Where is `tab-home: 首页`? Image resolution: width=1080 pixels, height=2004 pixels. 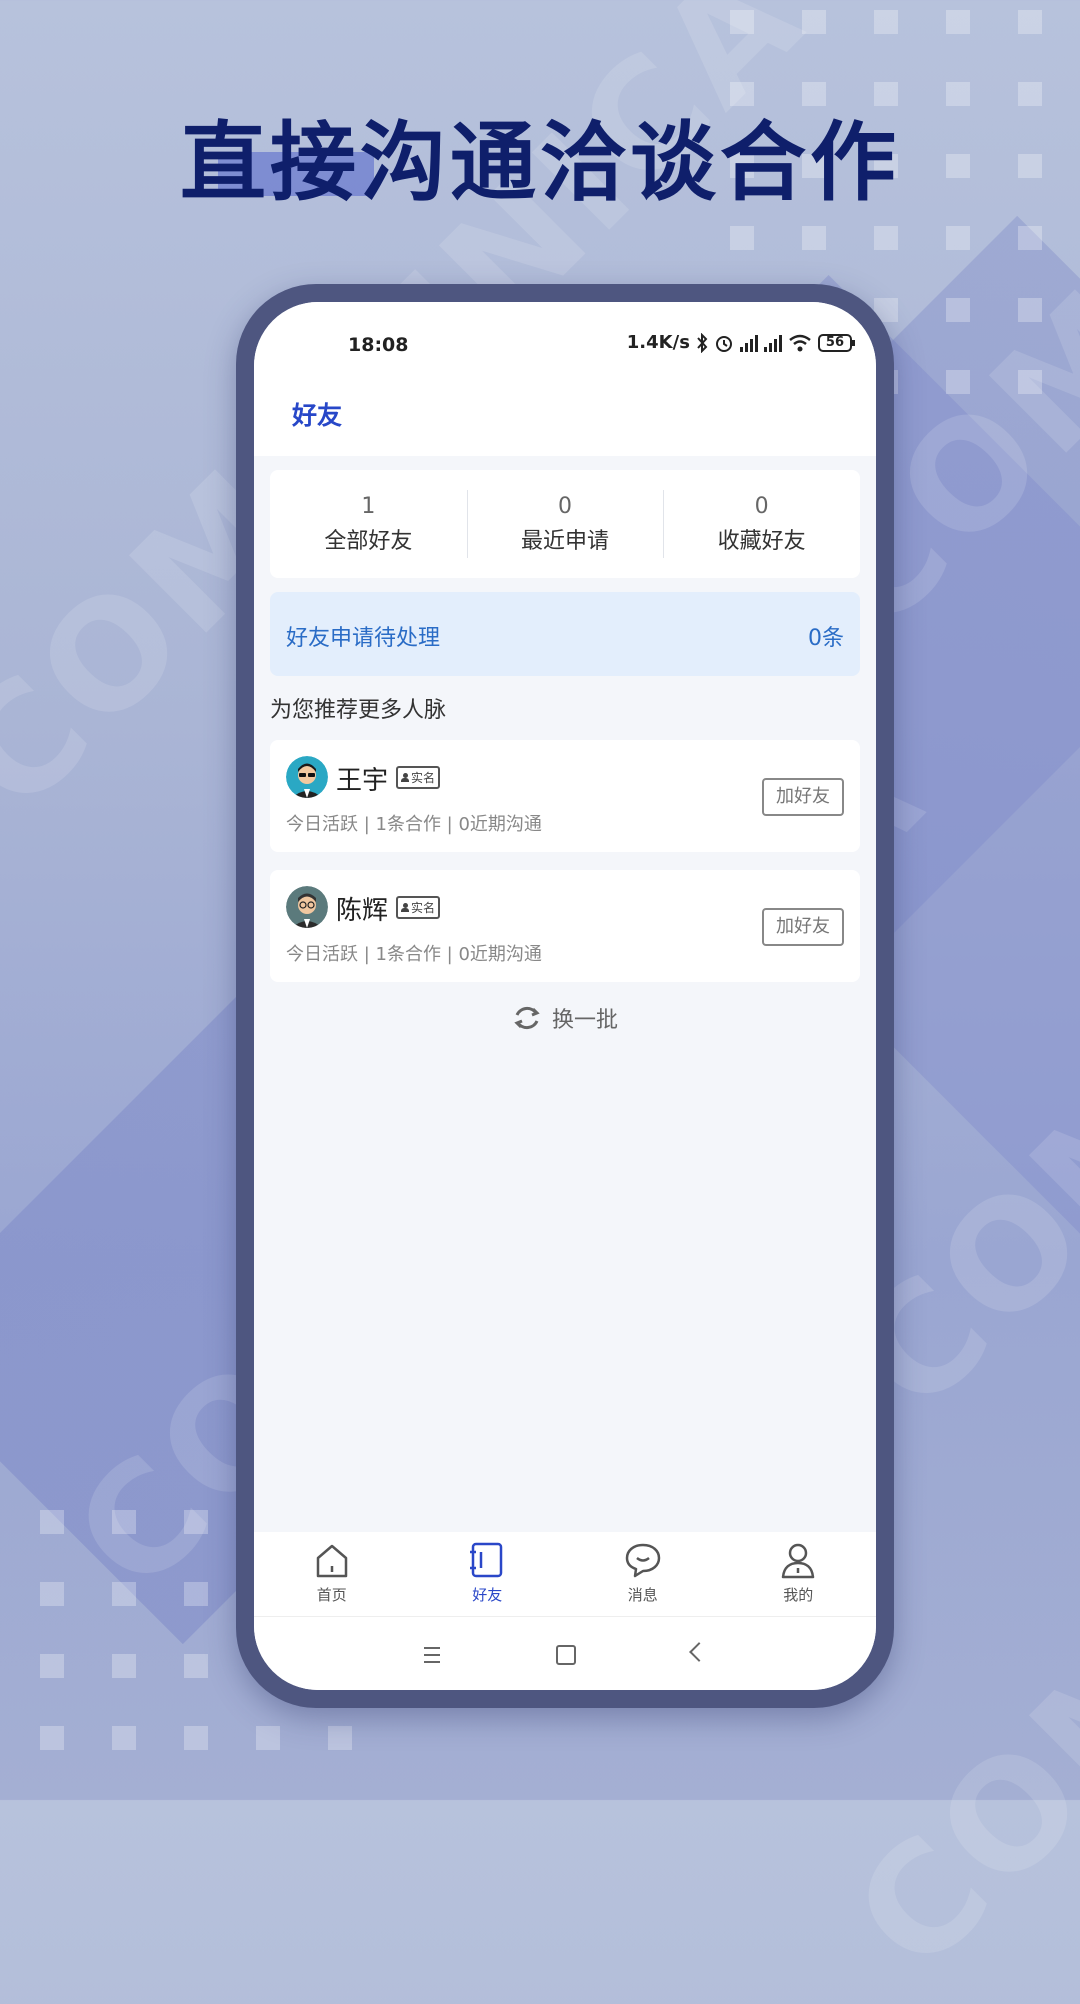
tab-home: 首页 is located at coordinates (332, 1574).